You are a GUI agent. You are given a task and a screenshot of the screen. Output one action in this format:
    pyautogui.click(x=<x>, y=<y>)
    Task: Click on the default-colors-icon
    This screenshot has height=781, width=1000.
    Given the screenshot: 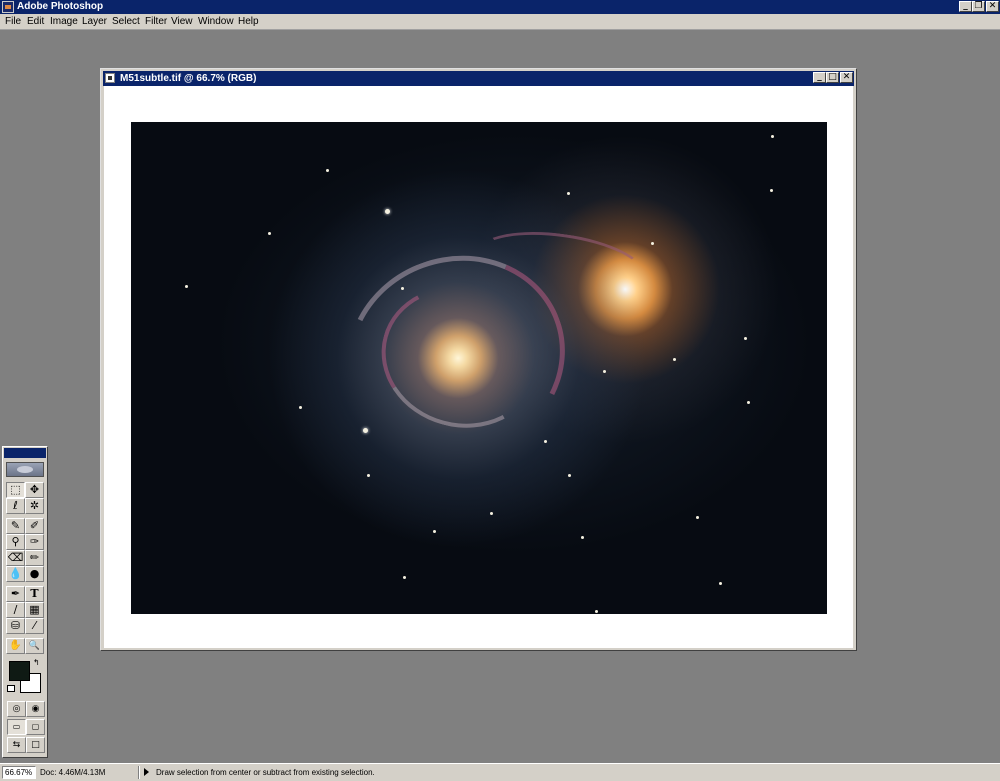 What is the action you would take?
    pyautogui.click(x=11, y=688)
    